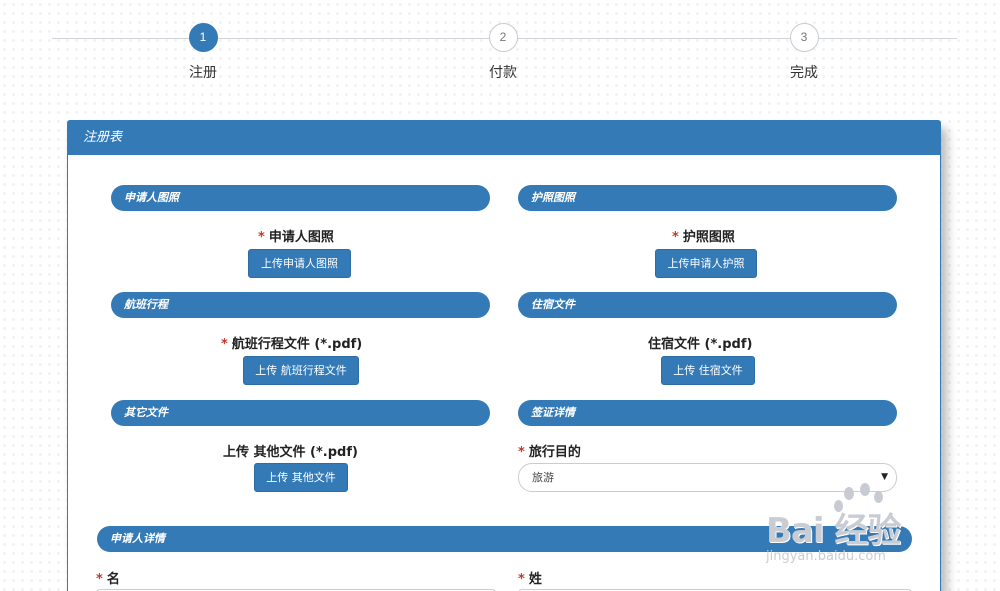  I want to click on first-name-label: * 名, so click(108, 577).